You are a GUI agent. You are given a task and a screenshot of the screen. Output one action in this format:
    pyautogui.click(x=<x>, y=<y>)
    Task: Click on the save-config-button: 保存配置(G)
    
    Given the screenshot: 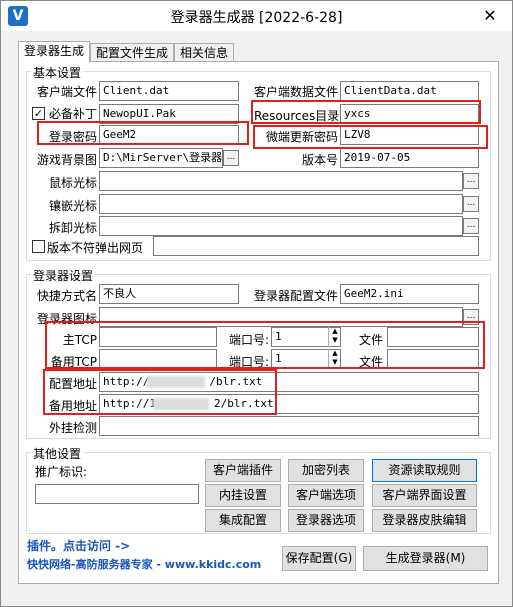 What is the action you would take?
    pyautogui.click(x=319, y=558)
    